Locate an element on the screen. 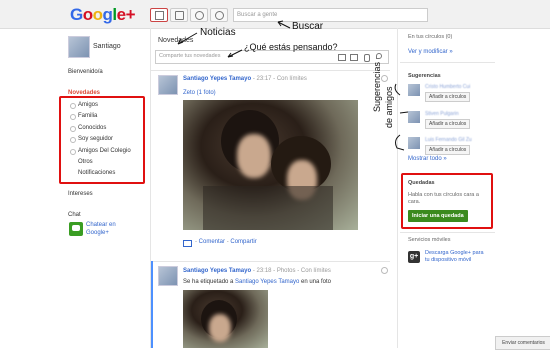 The image size is (550, 350). annotation-de-amigos: de amigos is located at coordinates (389, 107).